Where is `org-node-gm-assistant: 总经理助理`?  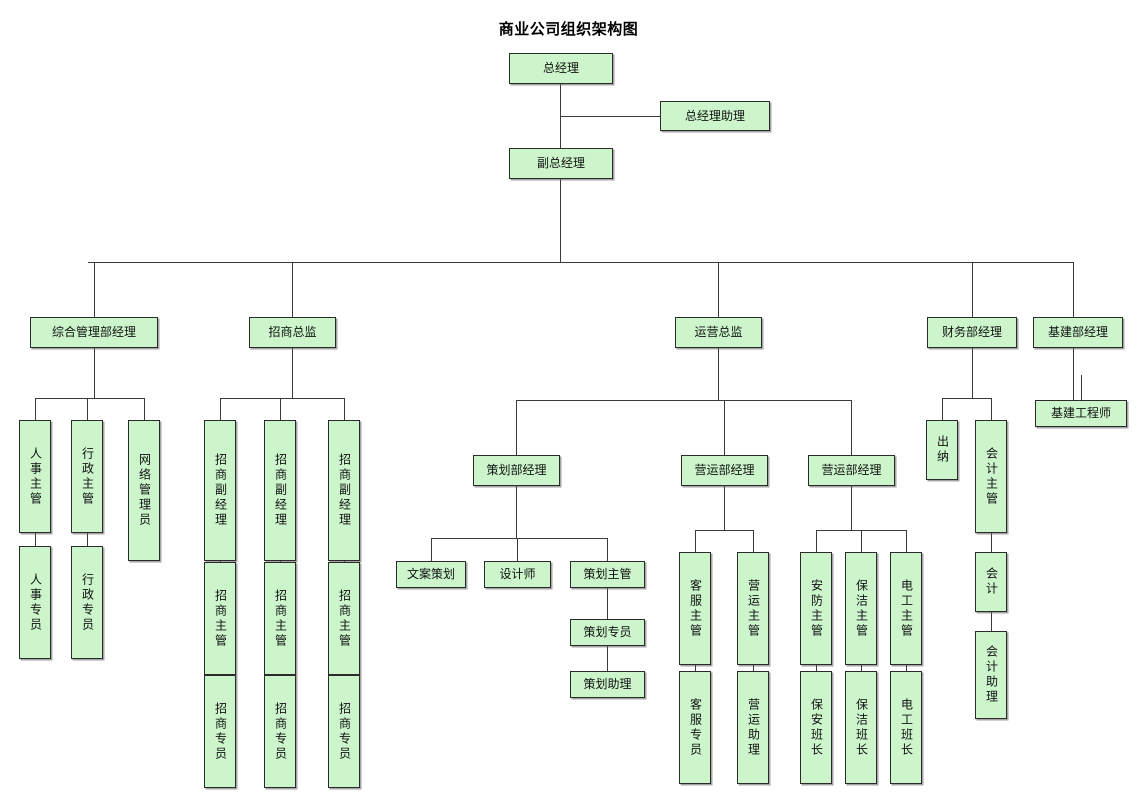
org-node-gm-assistant: 总经理助理 is located at coordinates (715, 116).